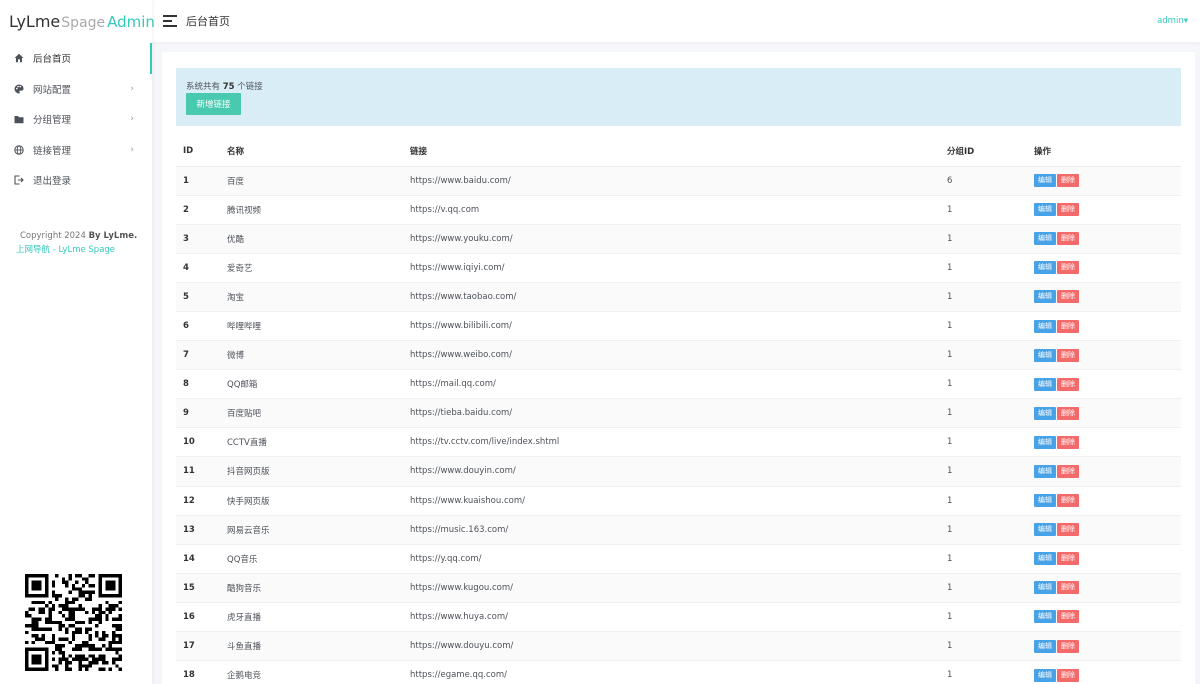  I want to click on cell-id: 1, so click(201, 180).